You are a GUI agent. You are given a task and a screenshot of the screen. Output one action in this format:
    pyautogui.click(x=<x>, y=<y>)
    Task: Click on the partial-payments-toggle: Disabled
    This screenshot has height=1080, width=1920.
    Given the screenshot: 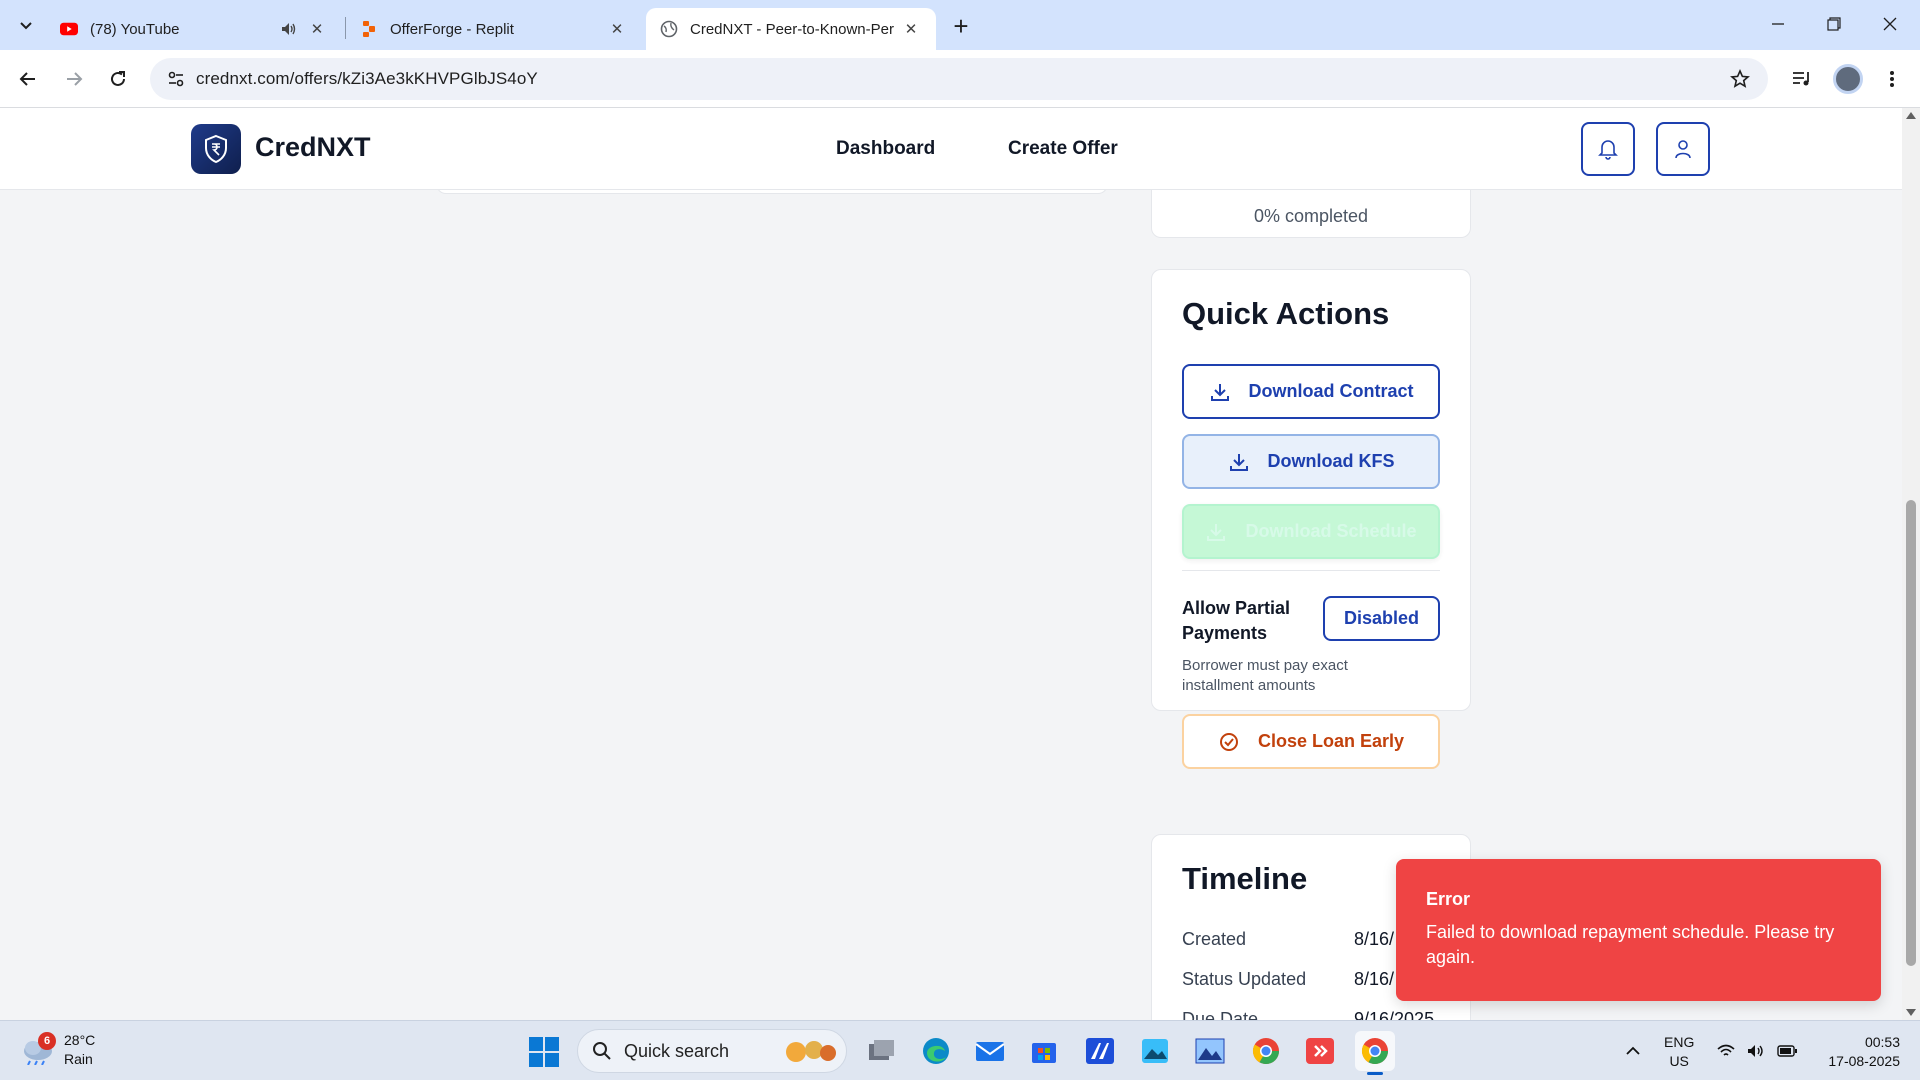 What is the action you would take?
    pyautogui.click(x=1381, y=618)
    